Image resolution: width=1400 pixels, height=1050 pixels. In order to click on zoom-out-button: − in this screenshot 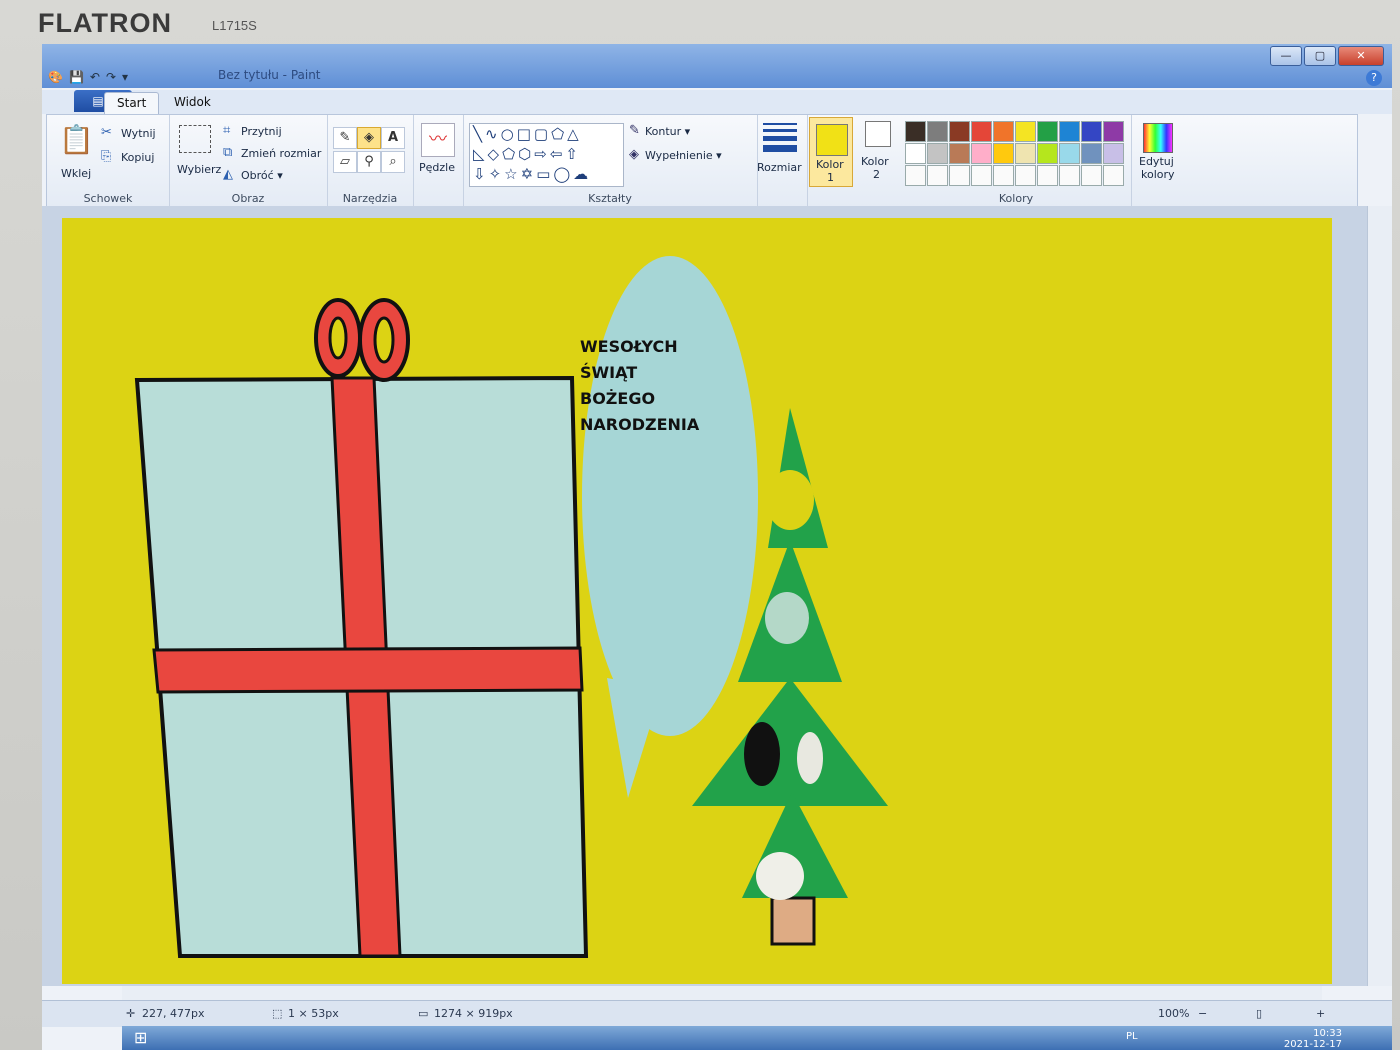, I will do `click(1202, 1013)`.